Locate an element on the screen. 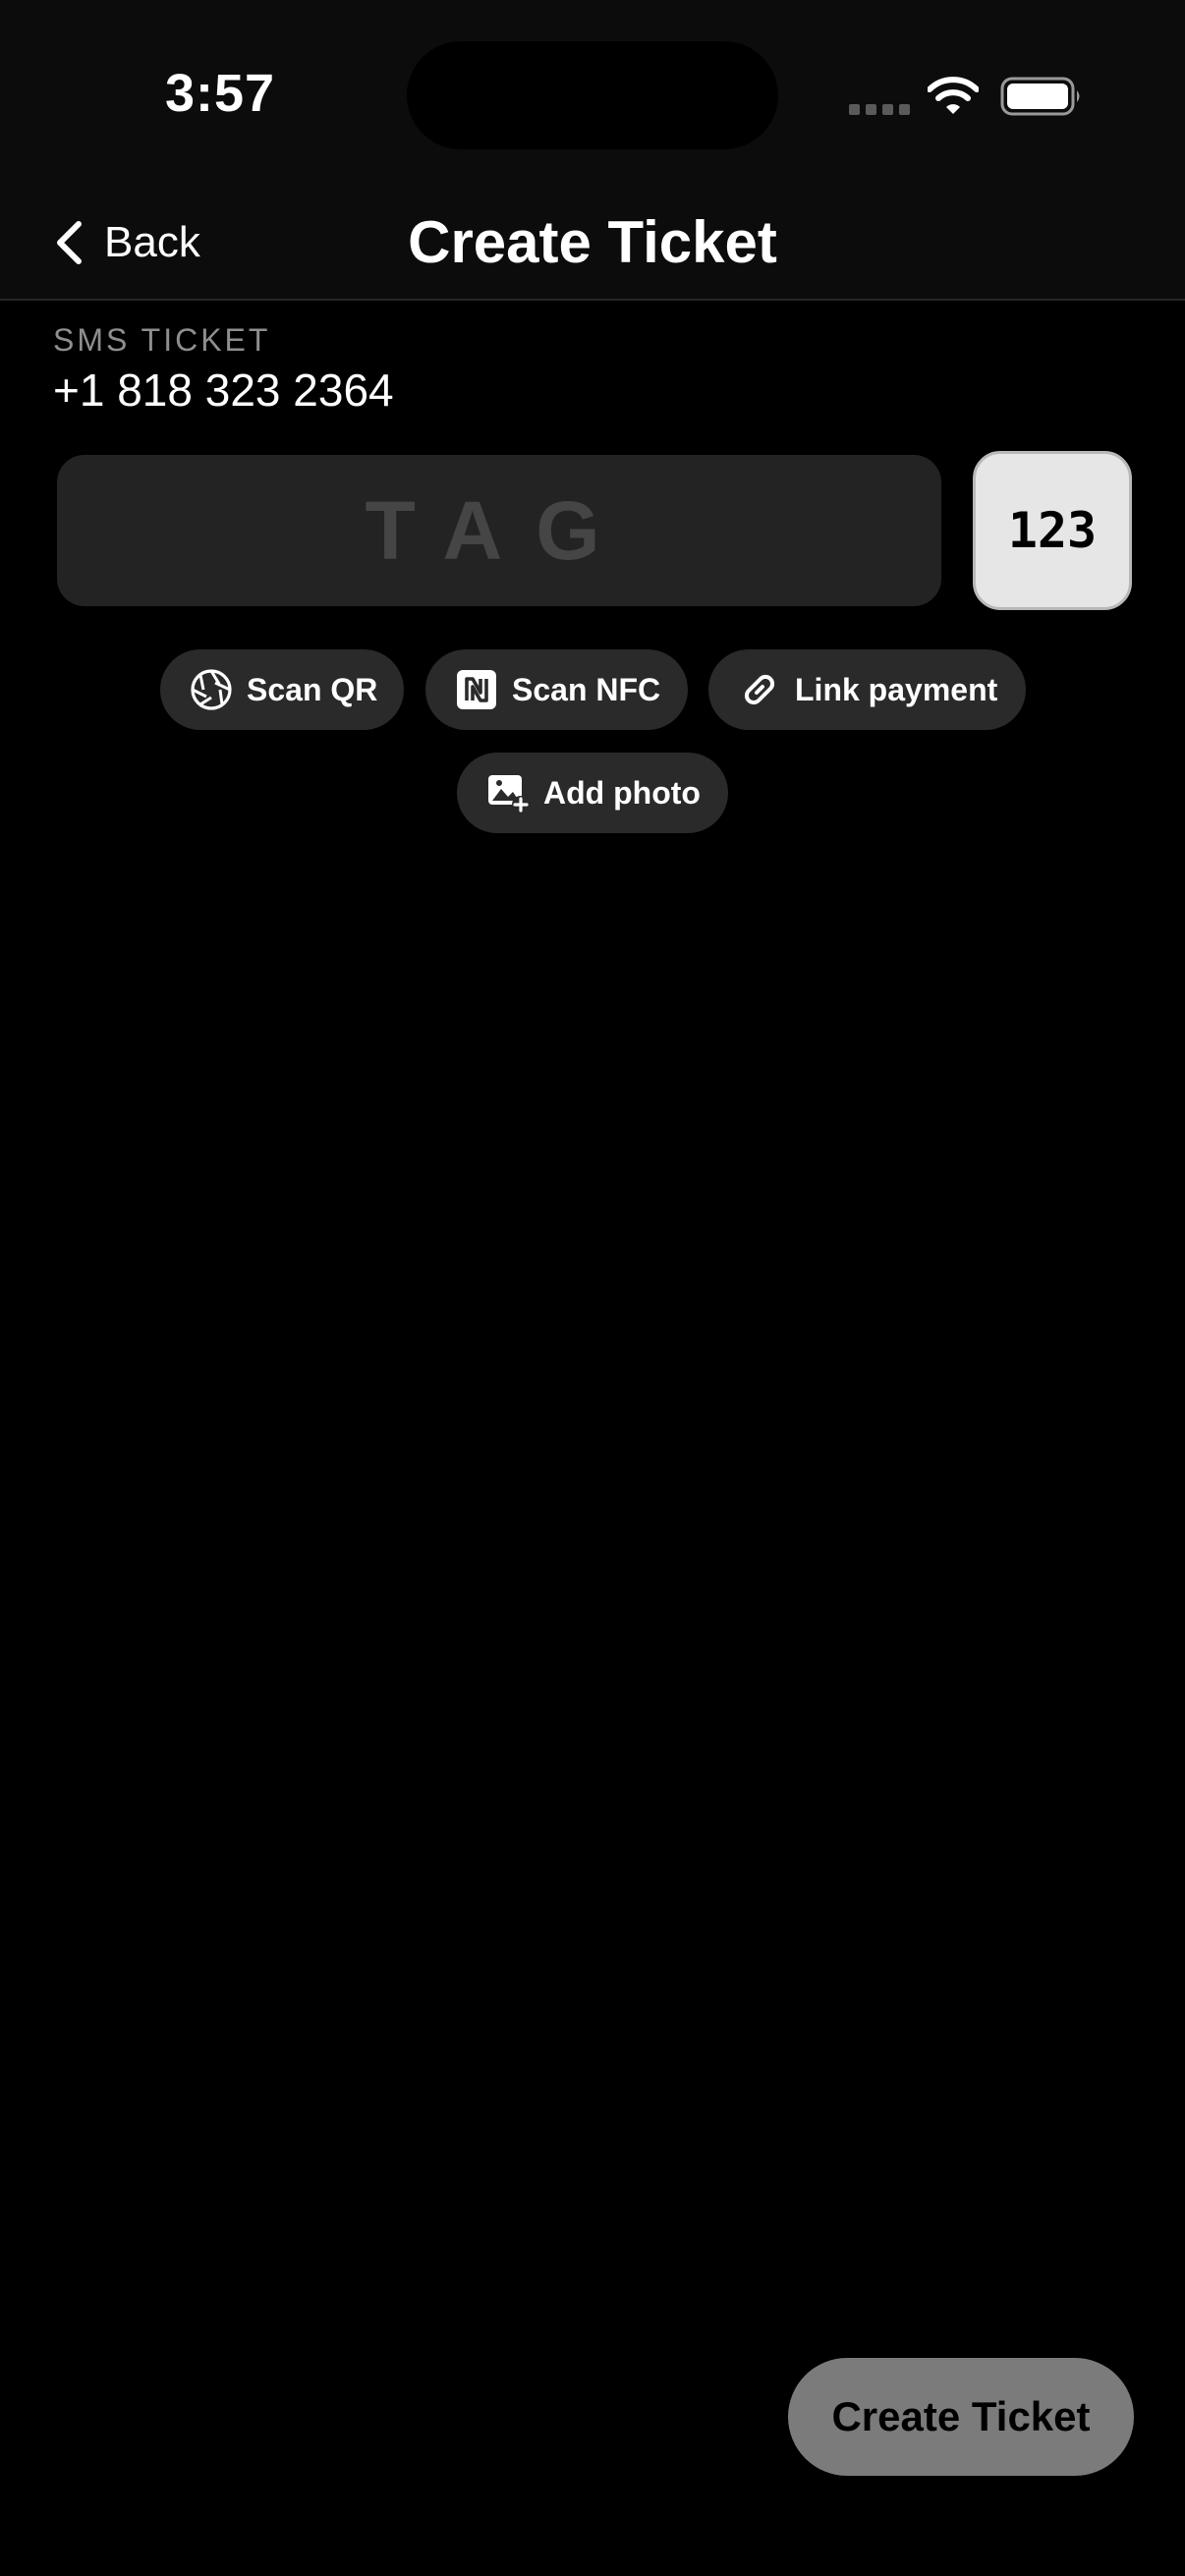 The height and width of the screenshot is (2576, 1185). link-payment-button: Link payment is located at coordinates (867, 689).